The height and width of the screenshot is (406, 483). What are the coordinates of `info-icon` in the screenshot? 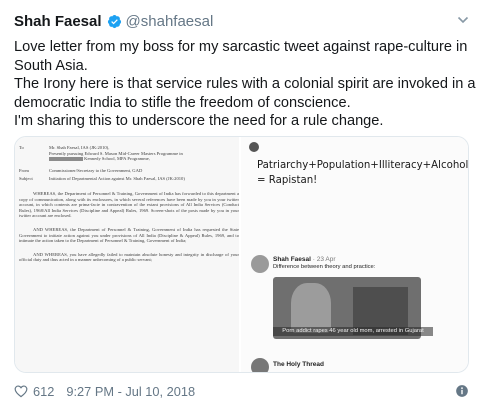 It's located at (462, 391).